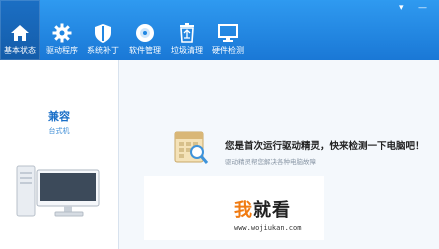  I want to click on nav-item-software-management: 软件管理, so click(145, 30).